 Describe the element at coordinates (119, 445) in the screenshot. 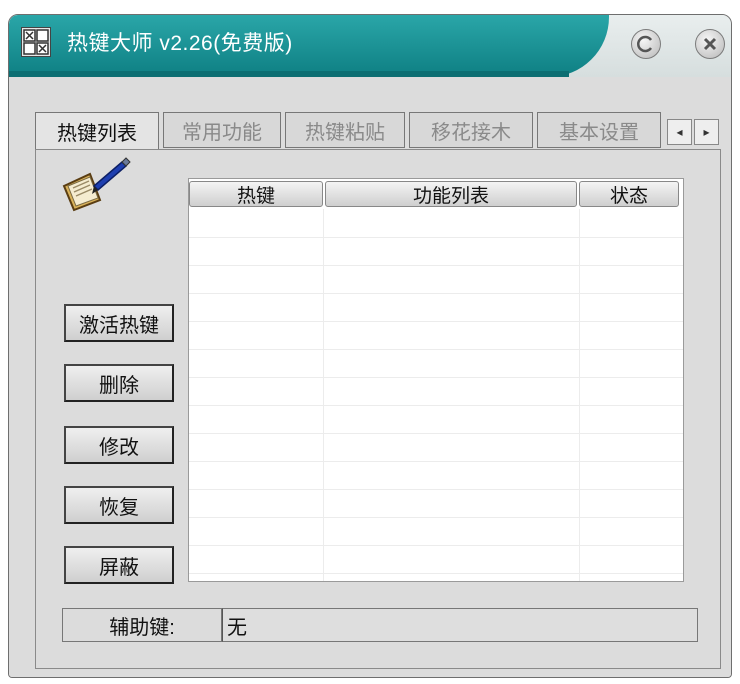

I see `modify-button: 修改` at that location.